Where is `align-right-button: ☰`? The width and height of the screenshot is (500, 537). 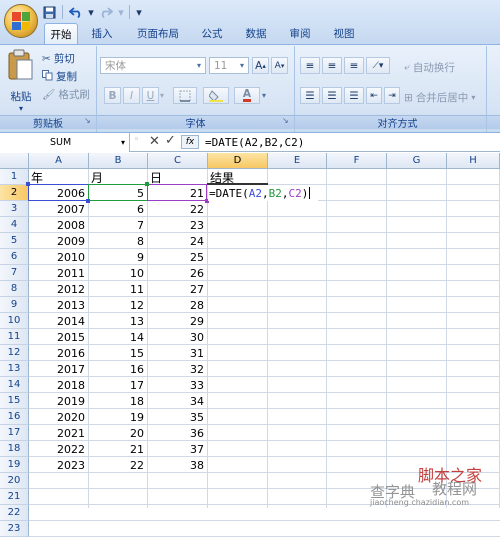
align-right-button: ☰ is located at coordinates (354, 95).